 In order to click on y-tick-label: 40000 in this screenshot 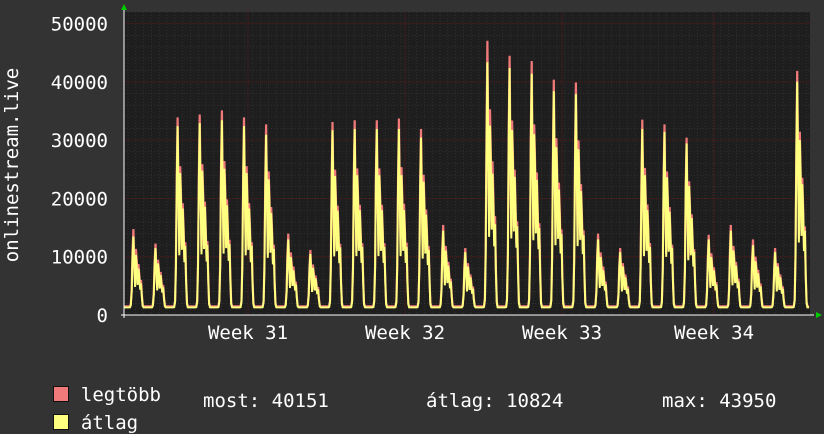, I will do `click(79, 83)`.